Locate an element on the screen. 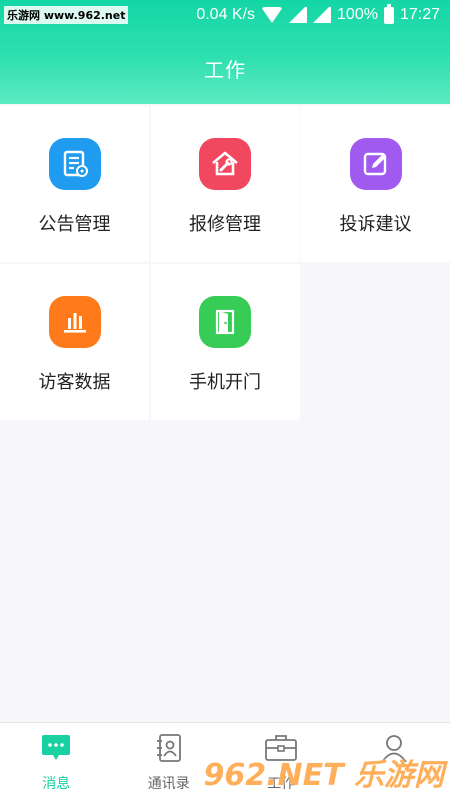  door-icon is located at coordinates (225, 322).